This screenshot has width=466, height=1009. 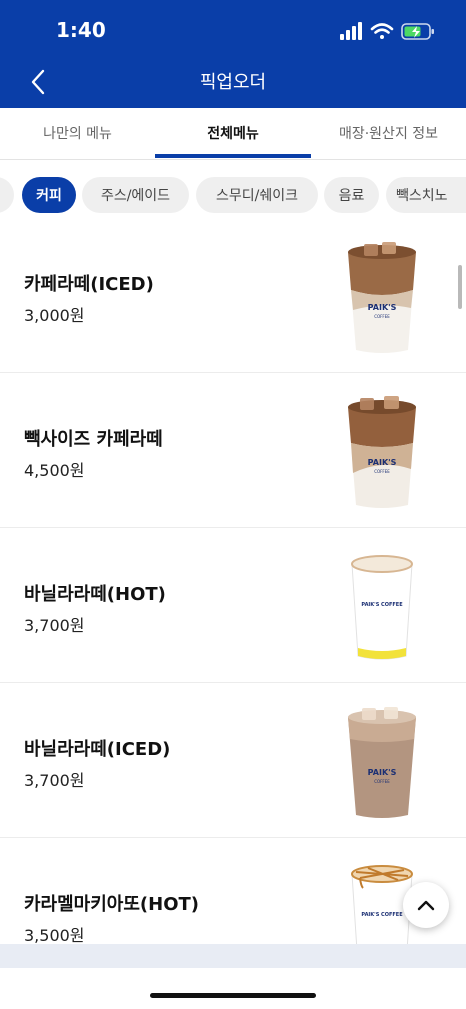 What do you see at coordinates (233, 156) in the screenshot?
I see `active-tab-indicator` at bounding box center [233, 156].